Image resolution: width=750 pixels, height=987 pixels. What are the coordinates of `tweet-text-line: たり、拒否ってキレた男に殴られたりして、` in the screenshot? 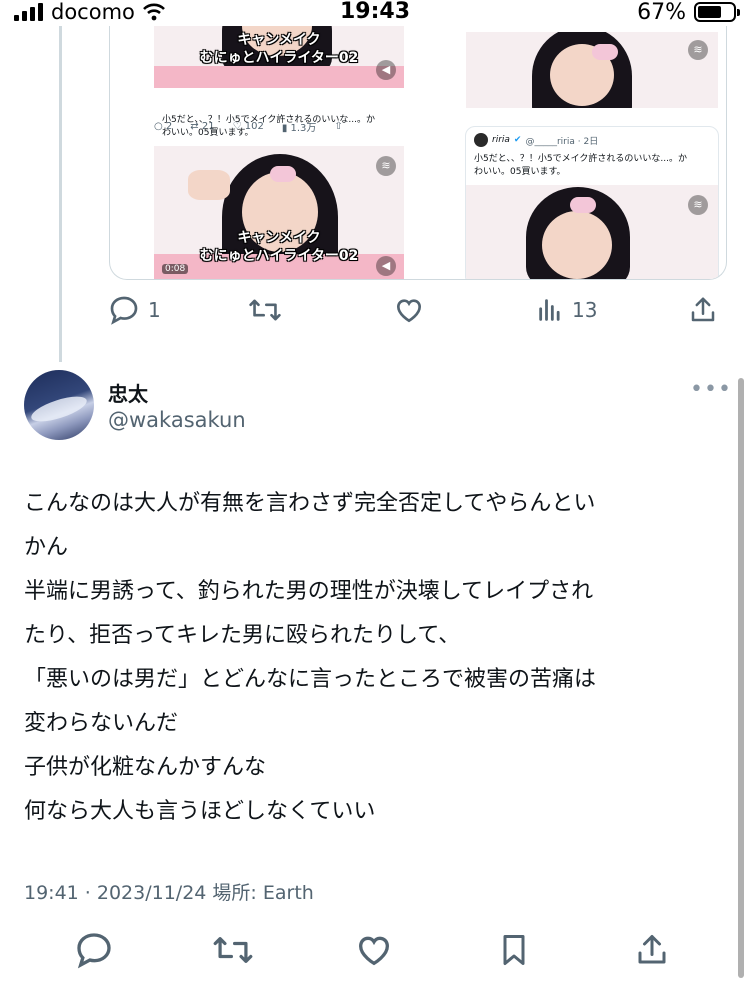 It's located at (242, 635).